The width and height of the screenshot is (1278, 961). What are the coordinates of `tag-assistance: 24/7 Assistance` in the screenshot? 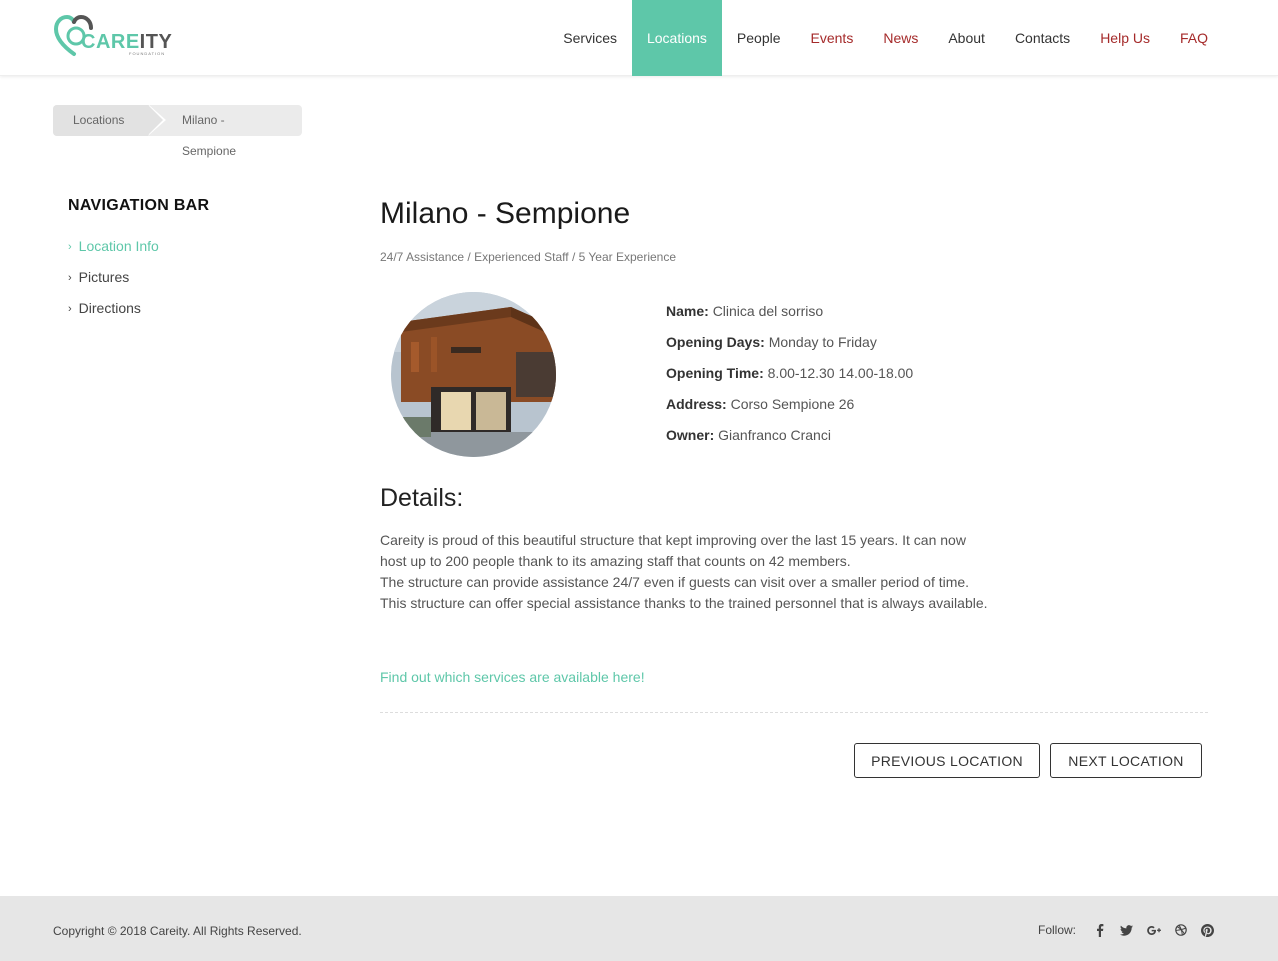 It's located at (422, 257).